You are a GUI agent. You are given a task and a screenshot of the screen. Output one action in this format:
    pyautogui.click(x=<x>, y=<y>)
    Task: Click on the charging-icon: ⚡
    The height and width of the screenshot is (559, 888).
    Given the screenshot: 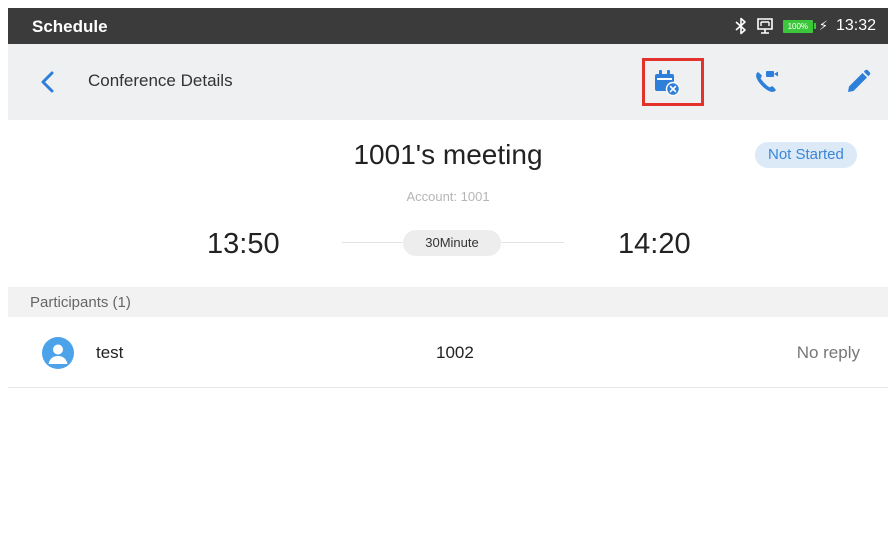 What is the action you would take?
    pyautogui.click(x=823, y=25)
    